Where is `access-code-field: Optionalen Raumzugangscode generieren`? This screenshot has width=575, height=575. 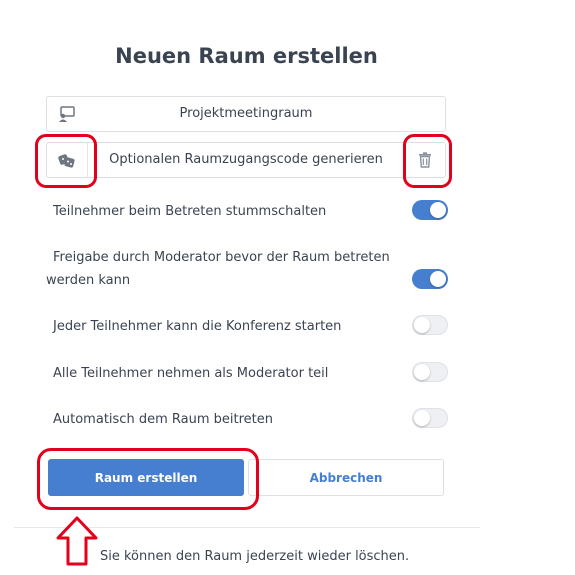
access-code-field: Optionalen Raumzugangscode generieren is located at coordinates (246, 160).